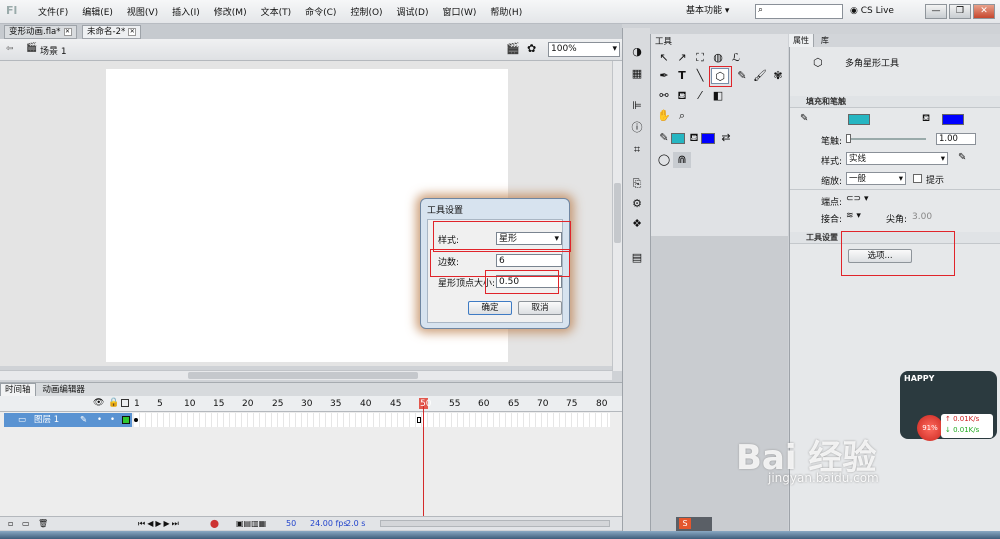 This screenshot has width=1000, height=539. What do you see at coordinates (897, 158) in the screenshot?
I see `stroke-style-select: 实线 ▾` at bounding box center [897, 158].